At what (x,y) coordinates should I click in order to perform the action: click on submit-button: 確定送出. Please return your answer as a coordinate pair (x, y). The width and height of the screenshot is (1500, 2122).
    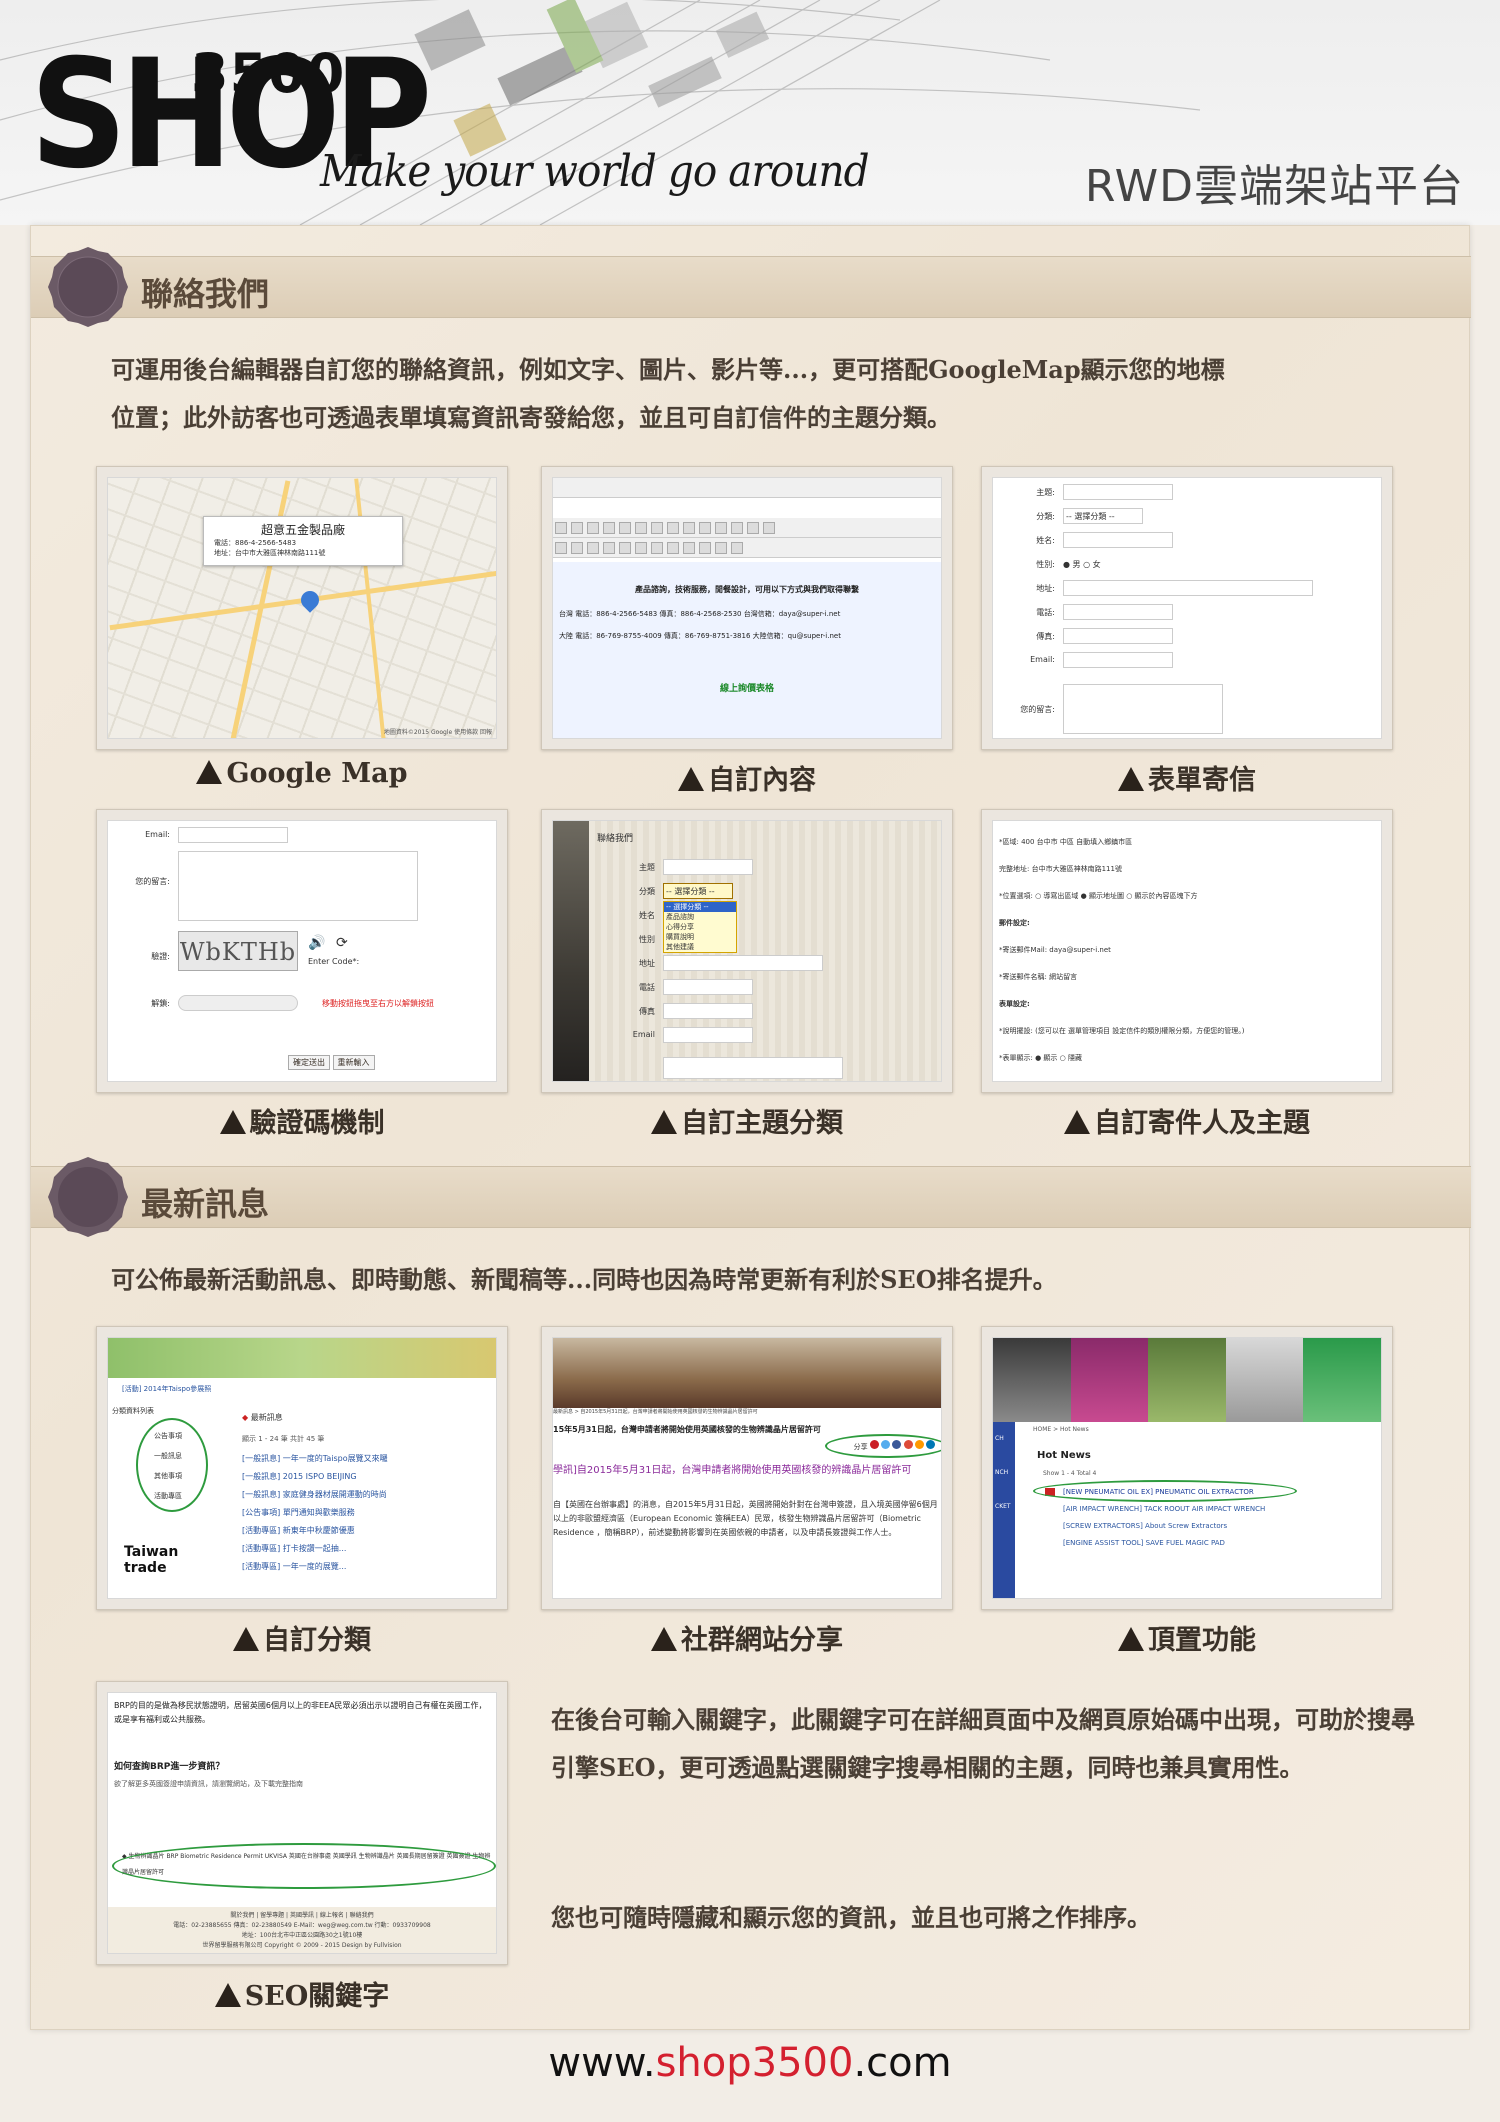
    Looking at the image, I should click on (309, 1062).